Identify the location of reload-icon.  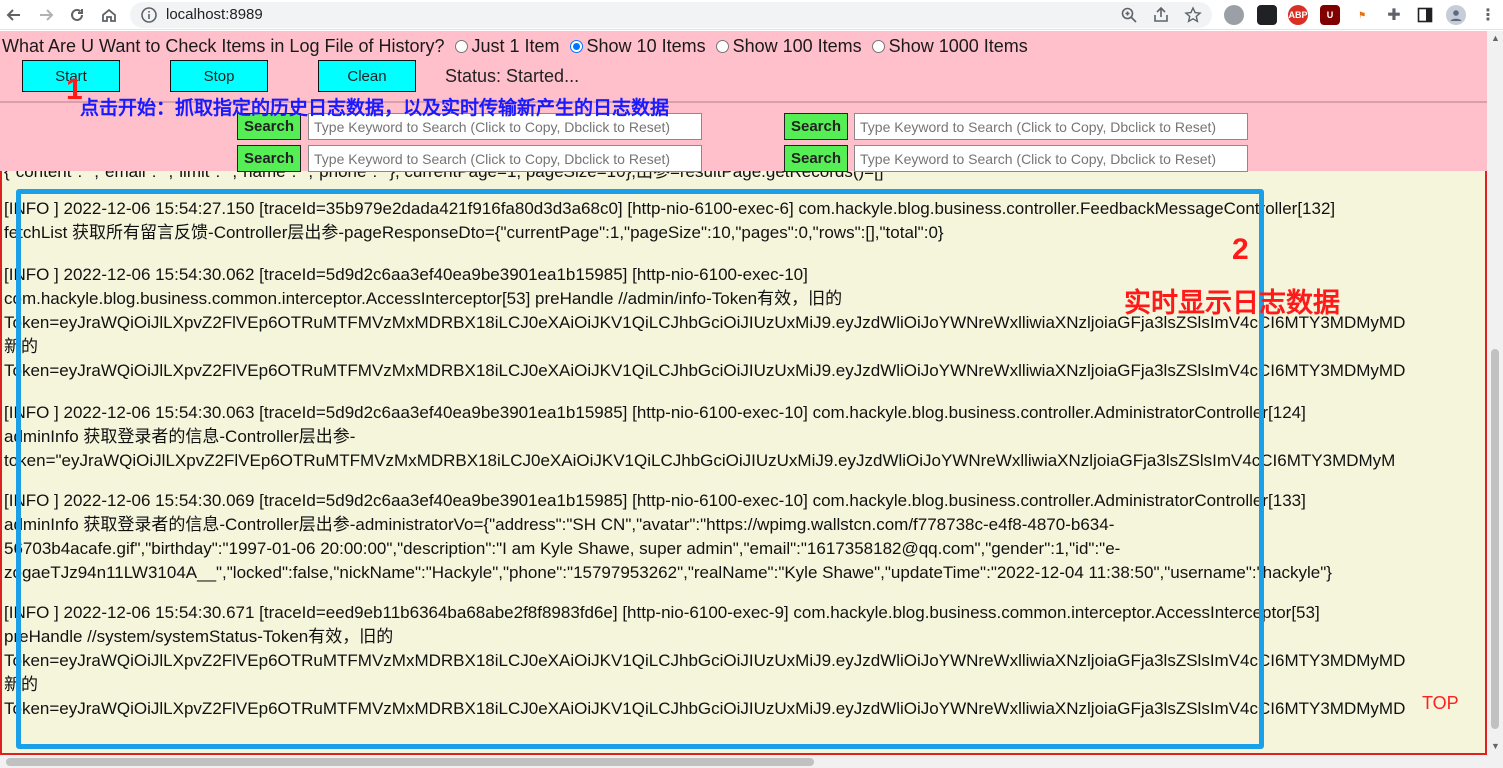
(77, 15).